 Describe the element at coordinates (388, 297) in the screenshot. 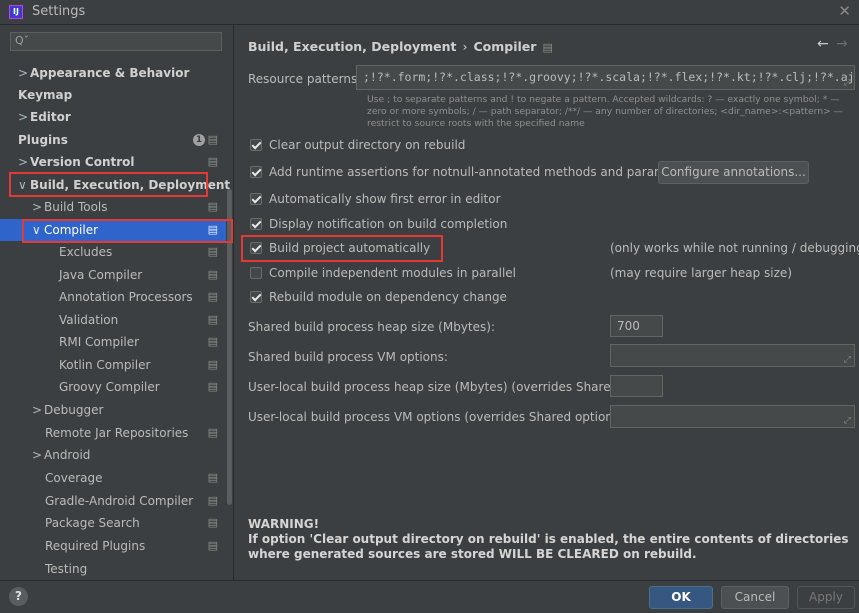

I see `checkbox-label: Rebuild module on dependency change` at that location.